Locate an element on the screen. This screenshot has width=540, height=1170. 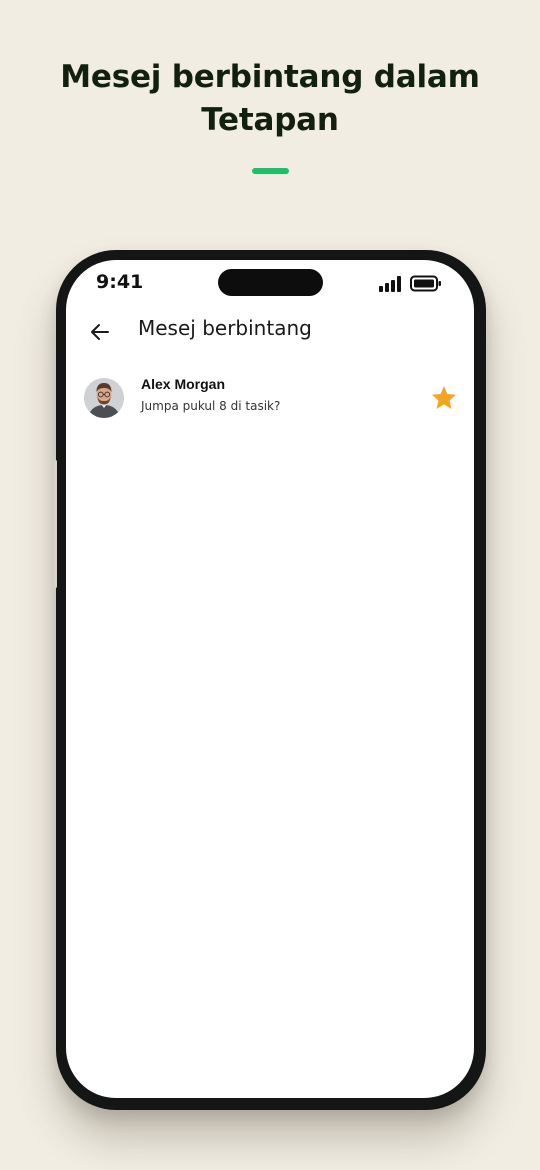
arrow-left-icon is located at coordinates (100, 332).